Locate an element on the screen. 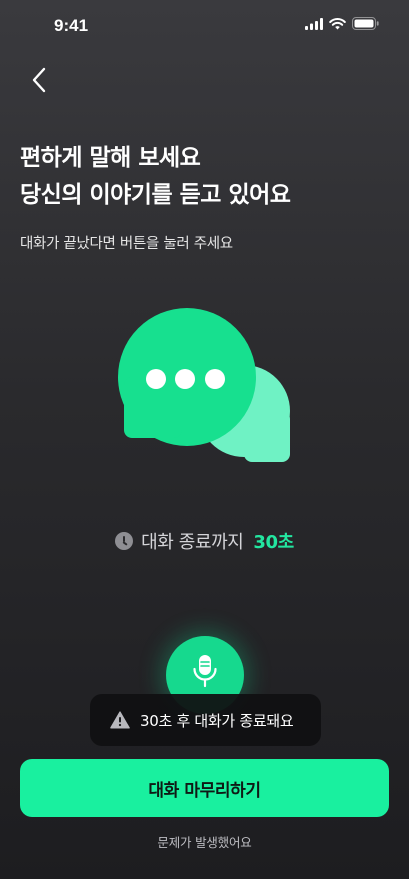 Image resolution: width=409 pixels, height=879 pixels. status-icons is located at coordinates (342, 23).